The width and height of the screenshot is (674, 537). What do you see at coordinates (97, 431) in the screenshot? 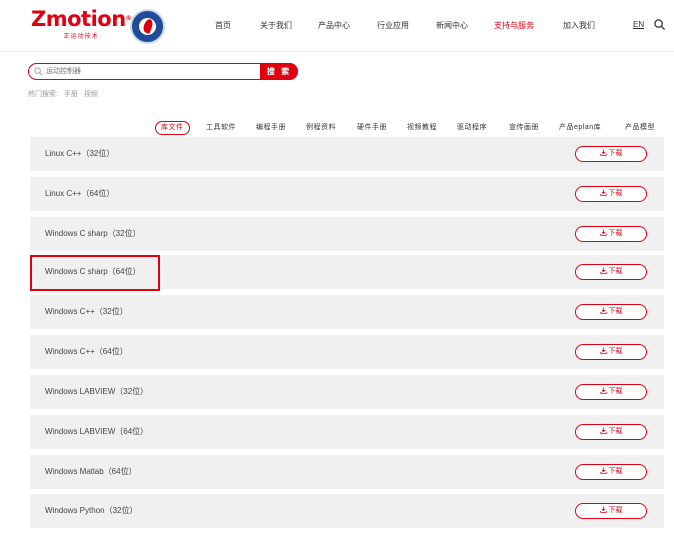
I see `file-name: Windows LABVIEW（64位）` at bounding box center [97, 431].